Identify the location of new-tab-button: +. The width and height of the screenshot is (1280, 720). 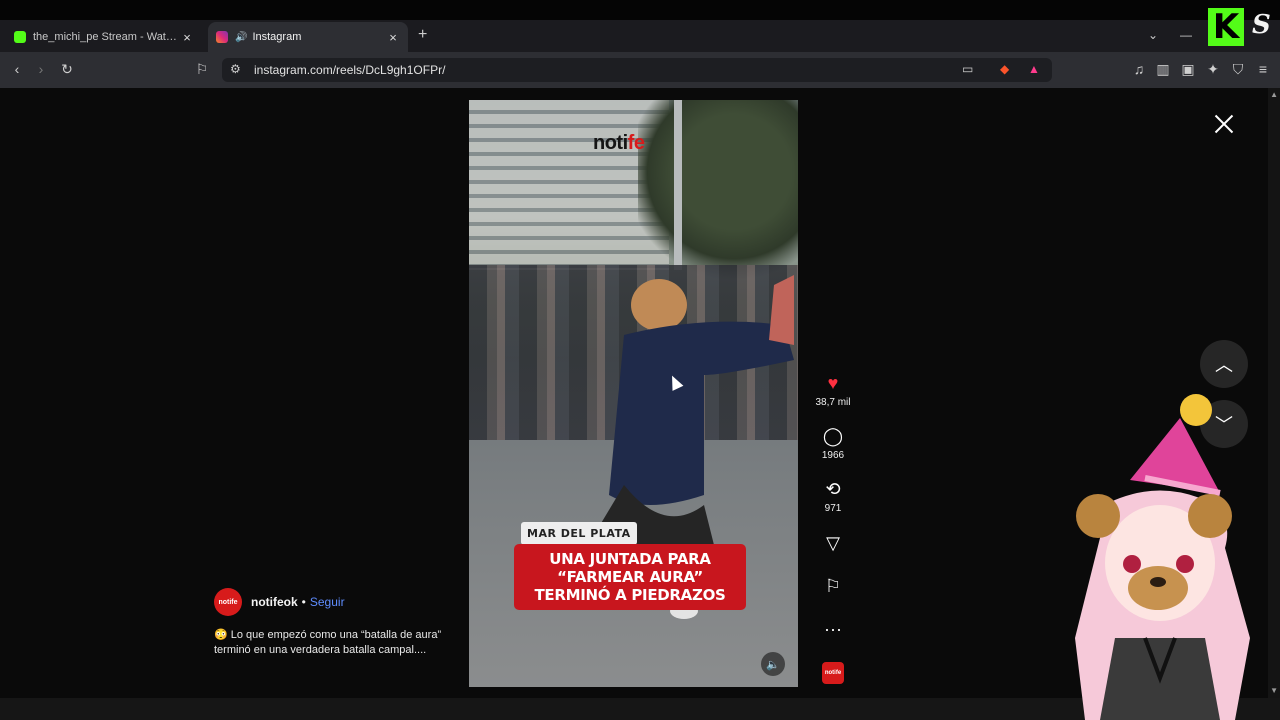
(422, 35).